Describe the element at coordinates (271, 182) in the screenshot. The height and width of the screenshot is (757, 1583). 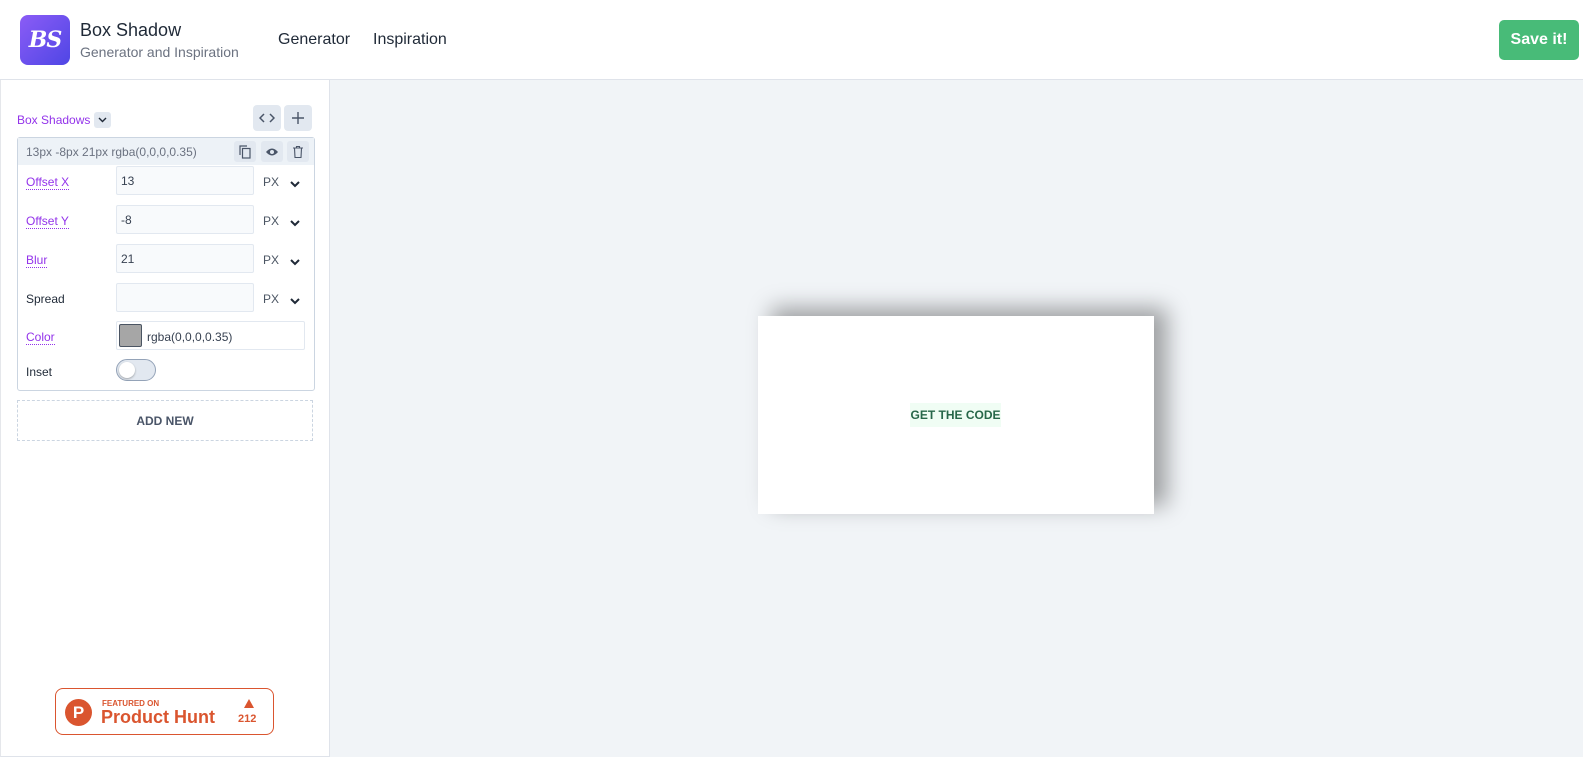
I see `offset-x-unit: PX` at that location.